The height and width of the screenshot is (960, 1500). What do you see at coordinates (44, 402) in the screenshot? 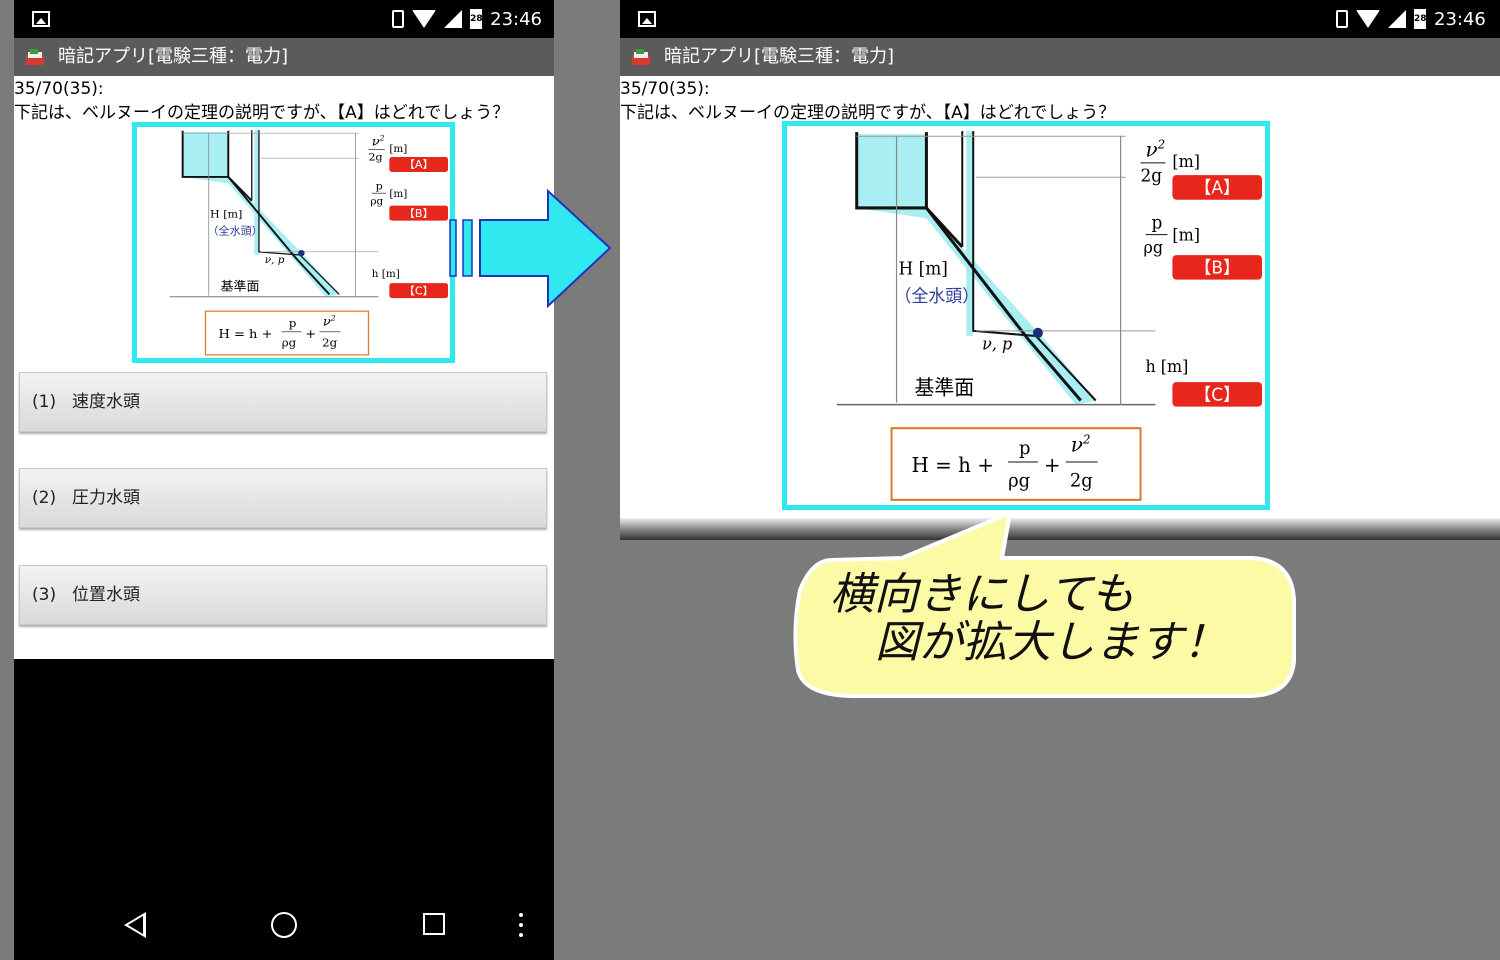
I see `answer-number: (1)` at bounding box center [44, 402].